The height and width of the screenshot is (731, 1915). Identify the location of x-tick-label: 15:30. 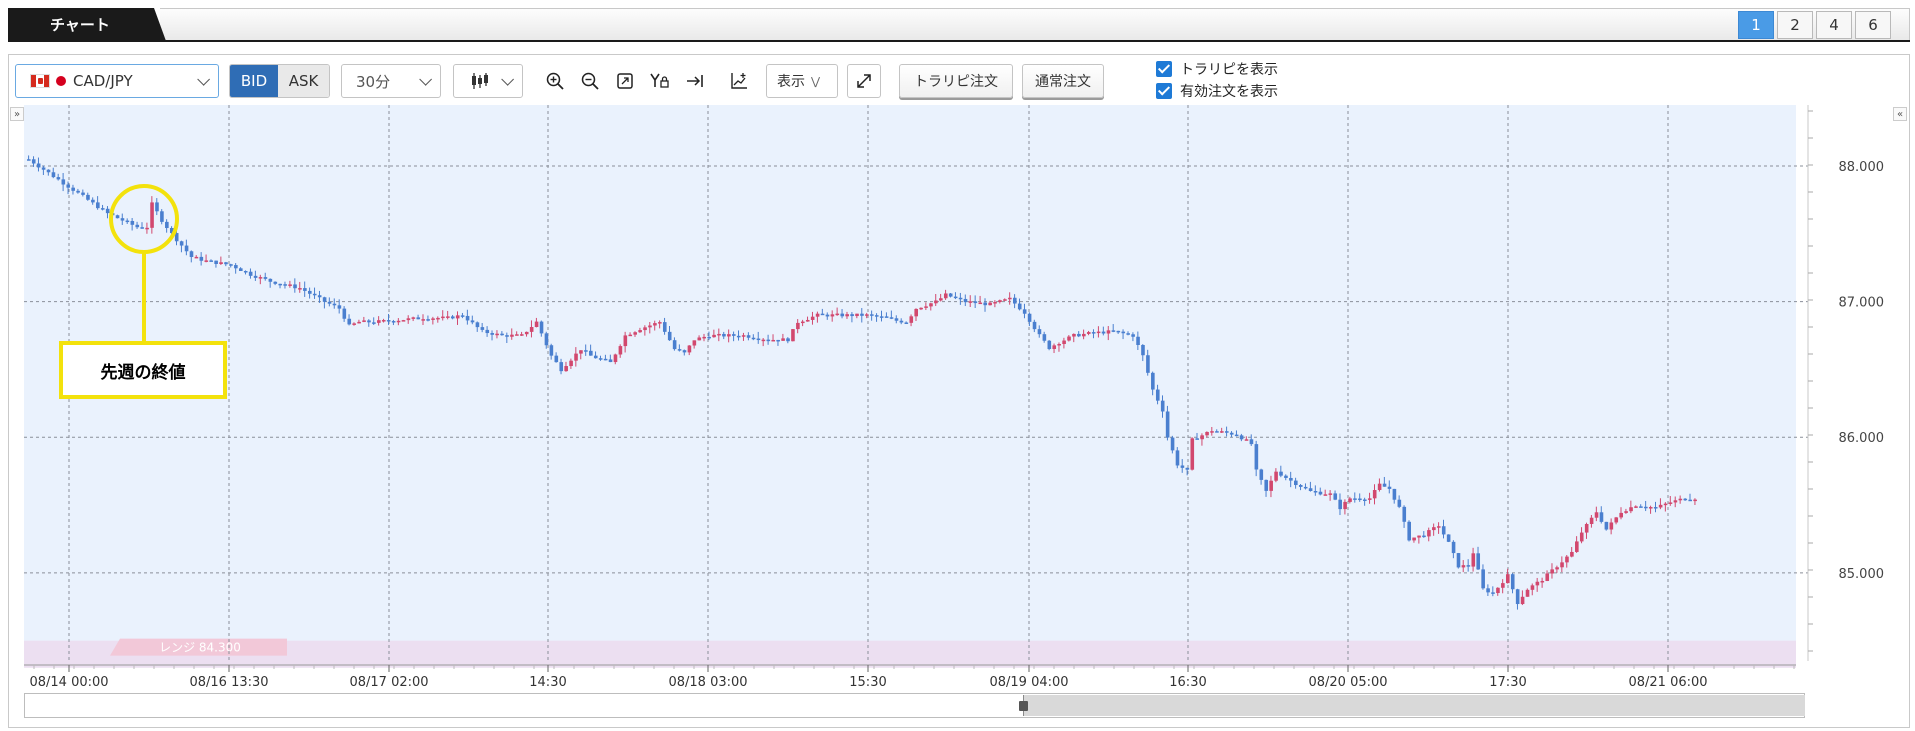
(867, 682).